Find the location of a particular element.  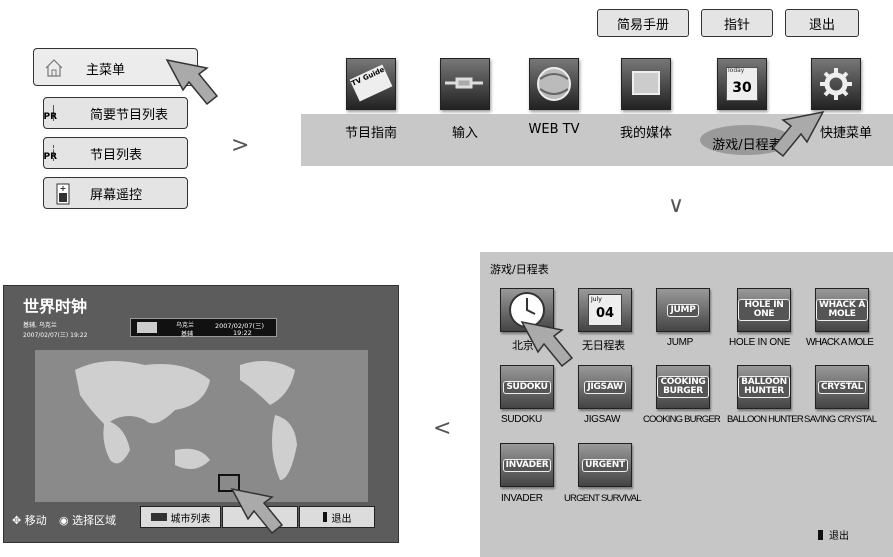

menu-item-label: 简要节目列表 is located at coordinates (129, 115).